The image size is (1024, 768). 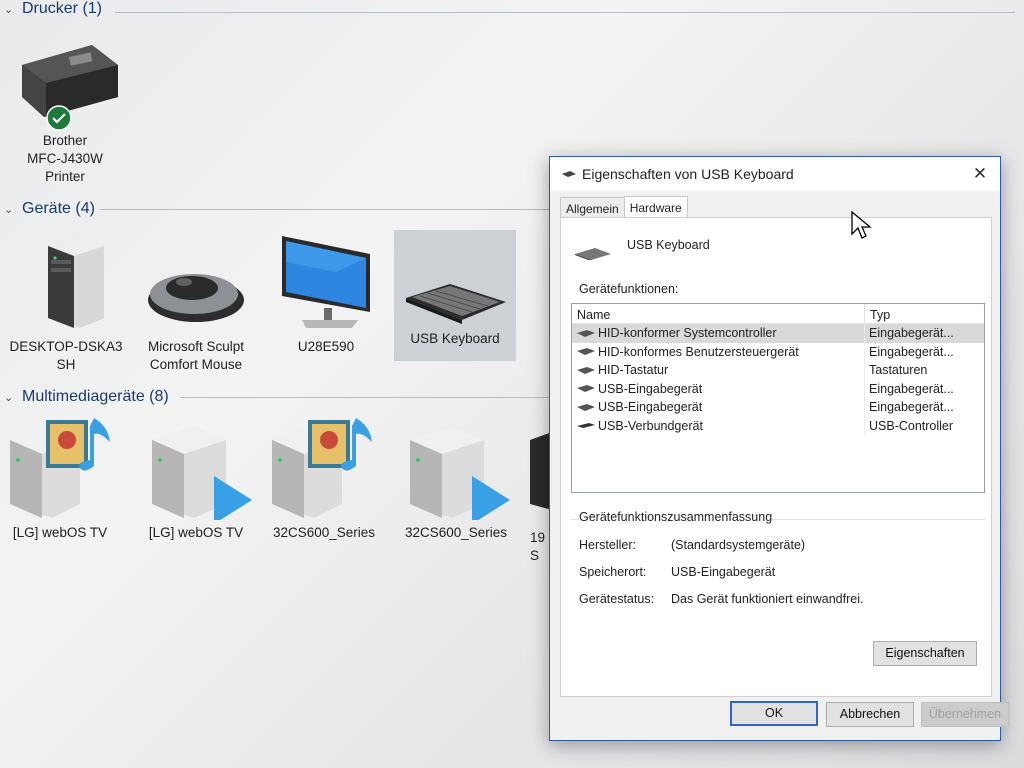 What do you see at coordinates (965, 714) in the screenshot?
I see `apply-button: Übernehmen` at bounding box center [965, 714].